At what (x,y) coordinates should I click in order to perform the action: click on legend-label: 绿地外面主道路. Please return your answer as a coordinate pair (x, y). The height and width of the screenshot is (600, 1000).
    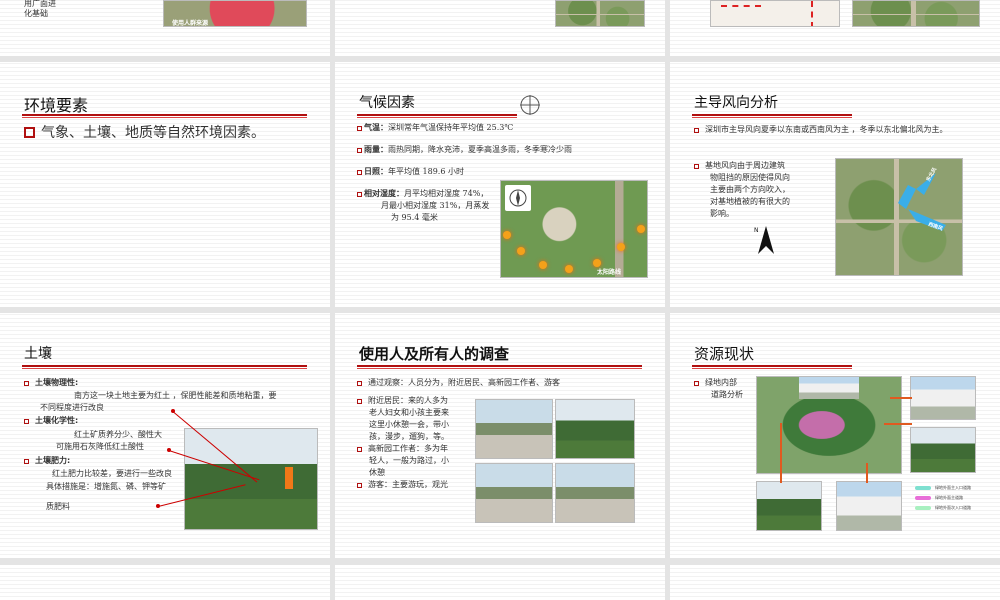
    Looking at the image, I should click on (949, 497).